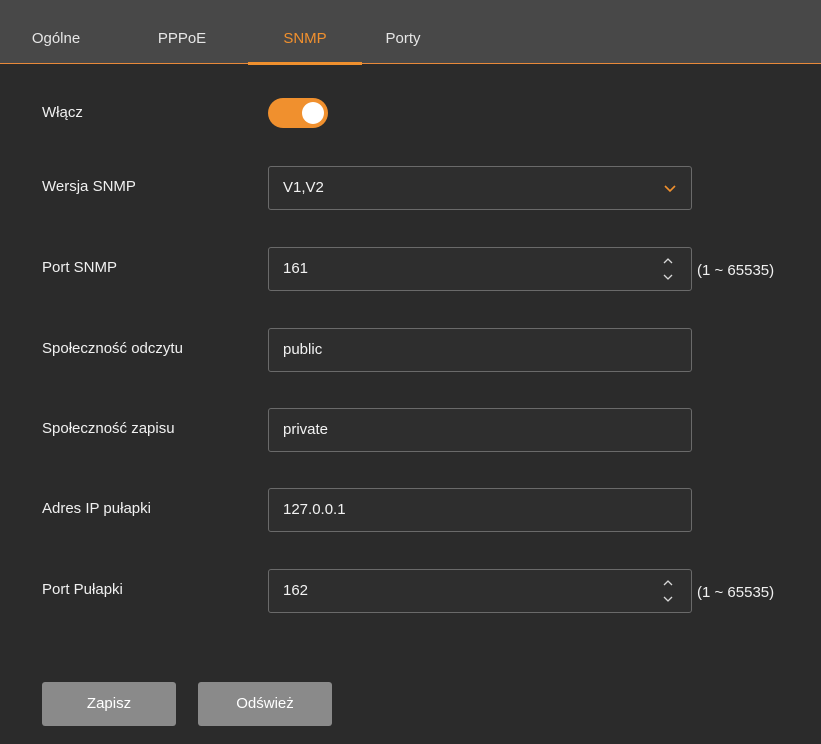  Describe the element at coordinates (298, 113) in the screenshot. I see `enable-toggle` at that location.